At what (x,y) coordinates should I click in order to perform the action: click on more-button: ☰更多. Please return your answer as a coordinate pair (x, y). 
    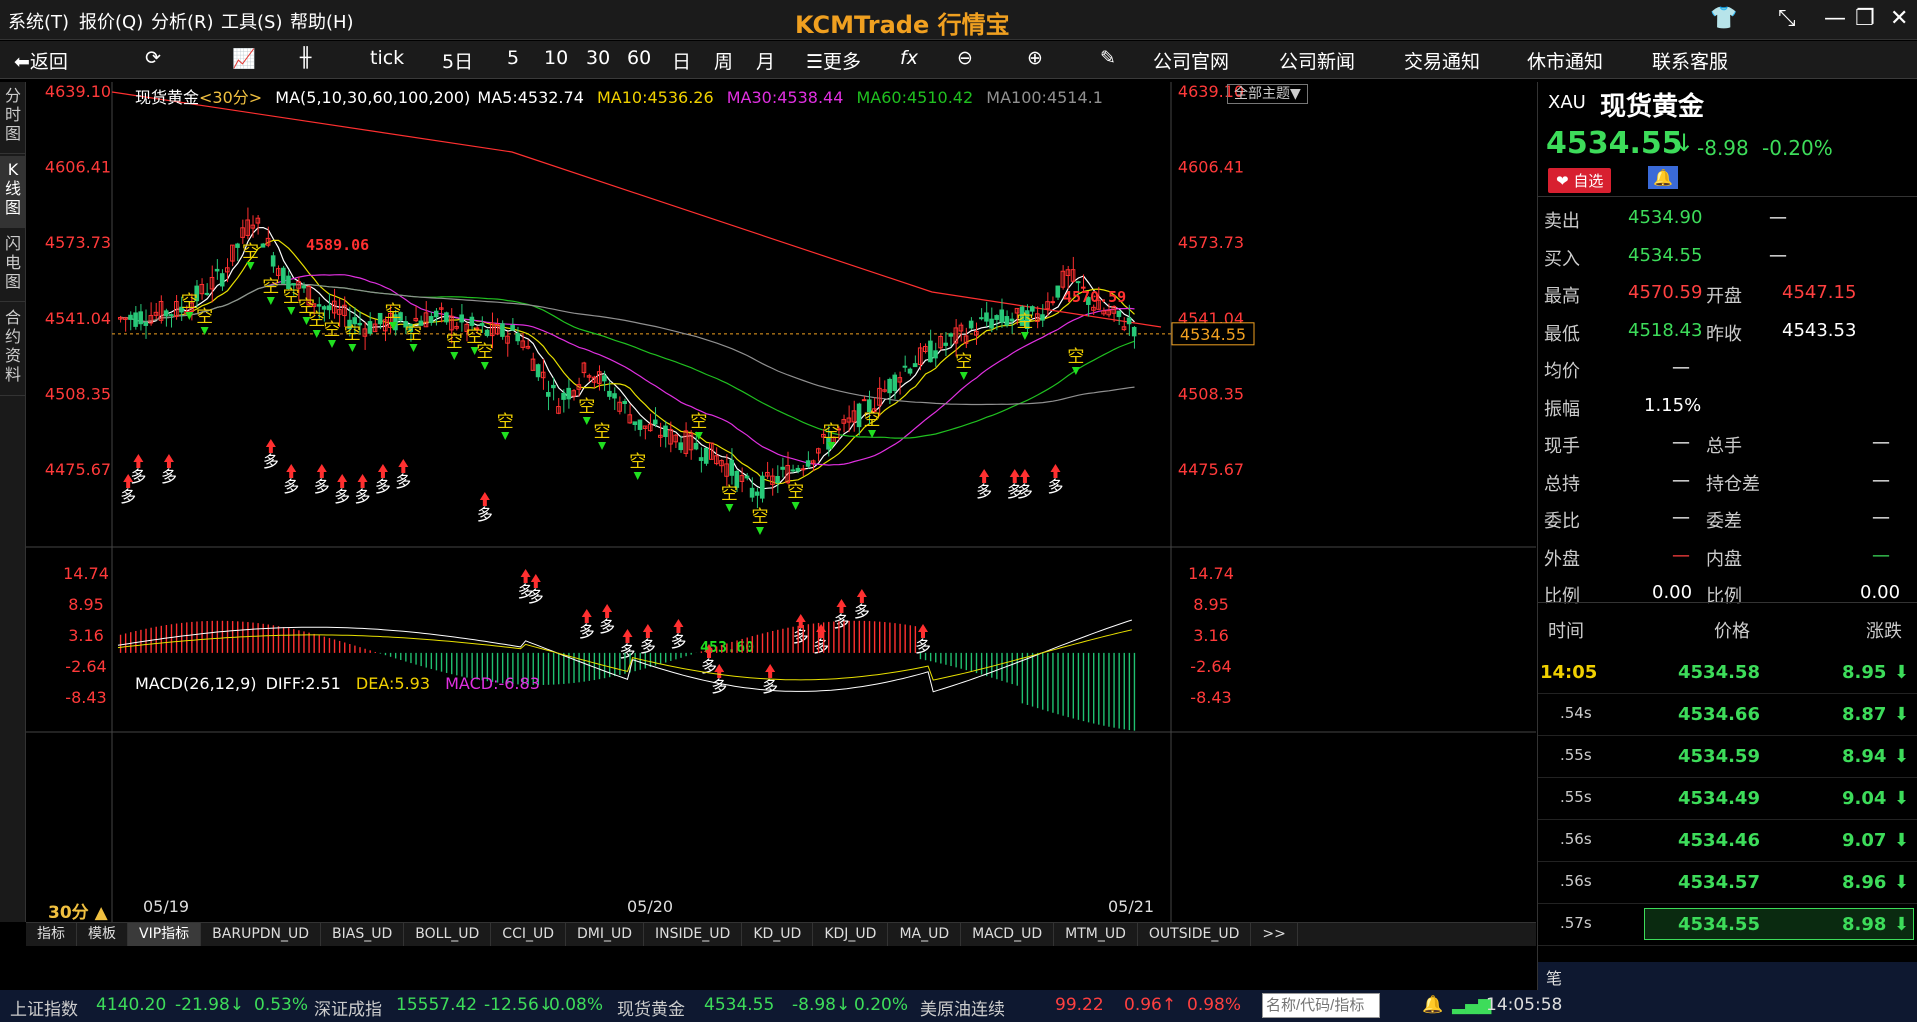
    Looking at the image, I should click on (833, 60).